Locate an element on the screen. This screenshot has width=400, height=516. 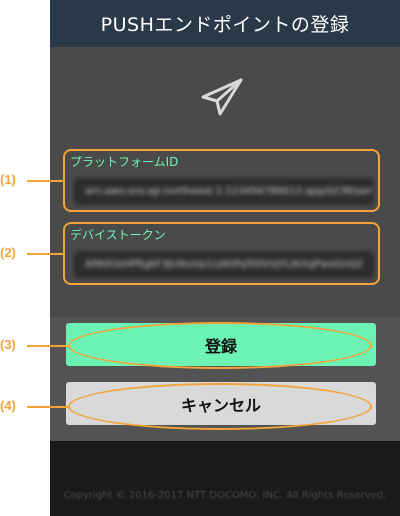
callout-1-line is located at coordinates (45, 181).